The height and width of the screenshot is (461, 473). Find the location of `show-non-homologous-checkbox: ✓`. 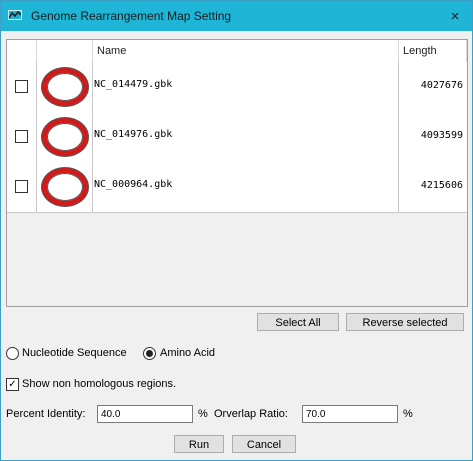

show-non-homologous-checkbox: ✓ is located at coordinates (12, 384).